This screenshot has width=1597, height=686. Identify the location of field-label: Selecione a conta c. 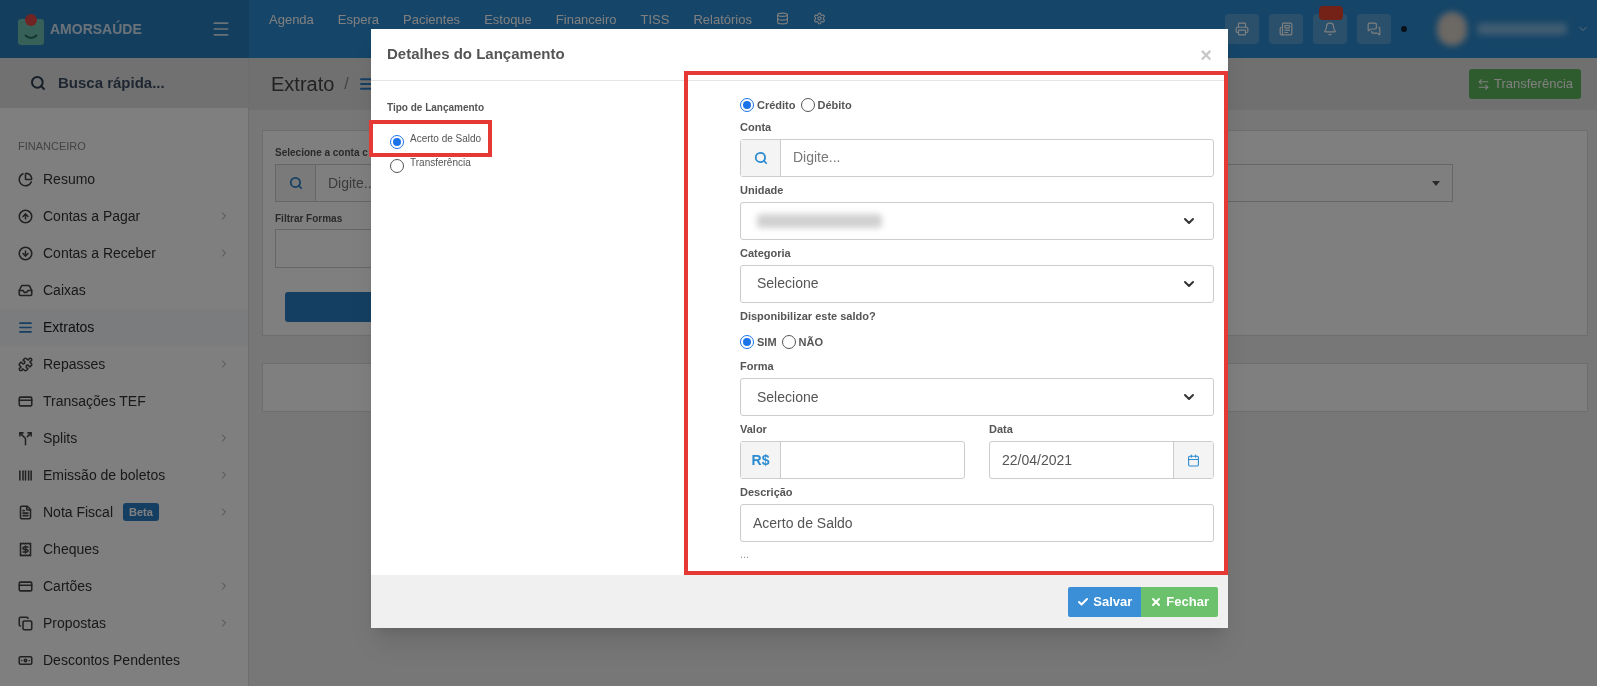
(321, 153).